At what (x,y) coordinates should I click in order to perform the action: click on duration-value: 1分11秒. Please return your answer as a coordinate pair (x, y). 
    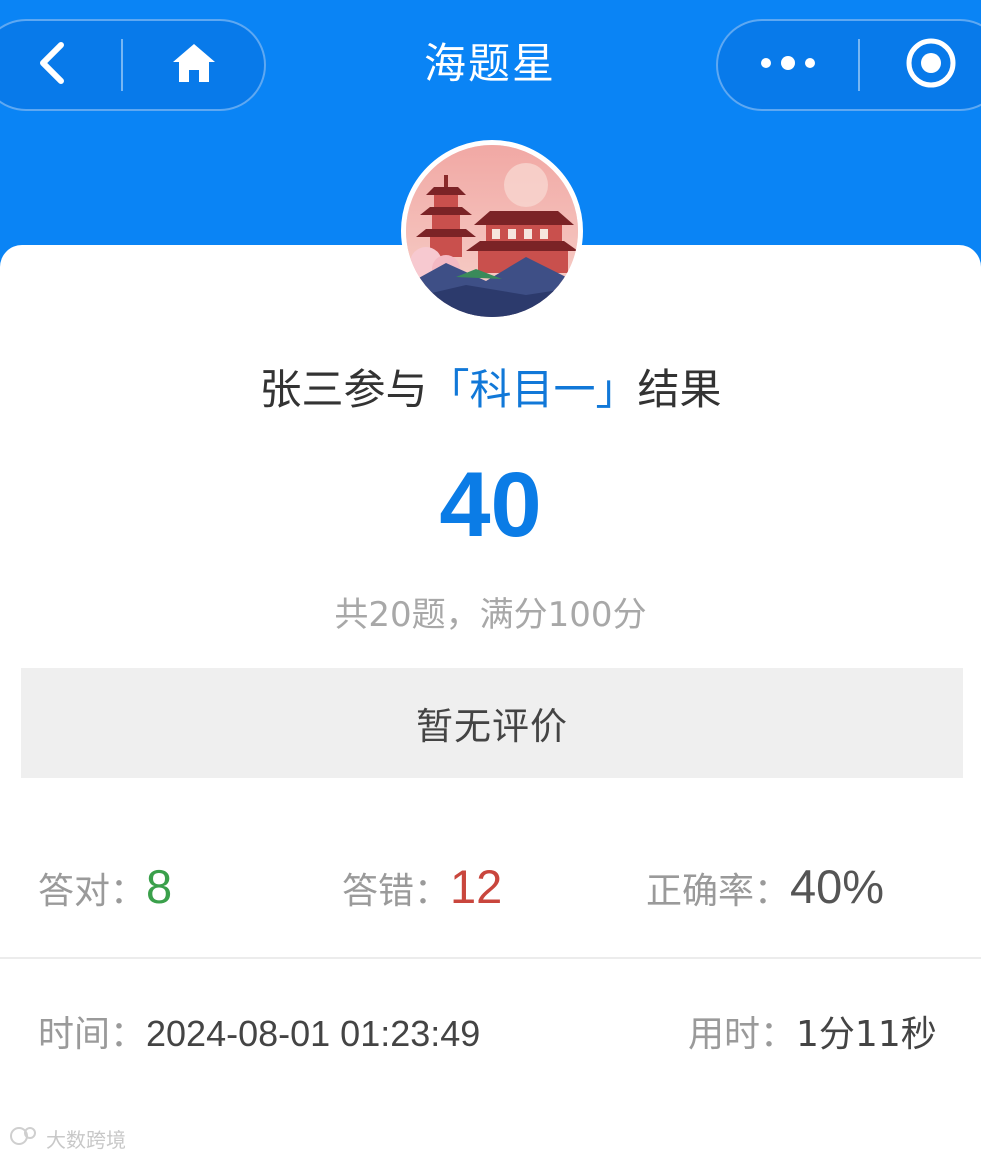
    Looking at the image, I should click on (866, 1034).